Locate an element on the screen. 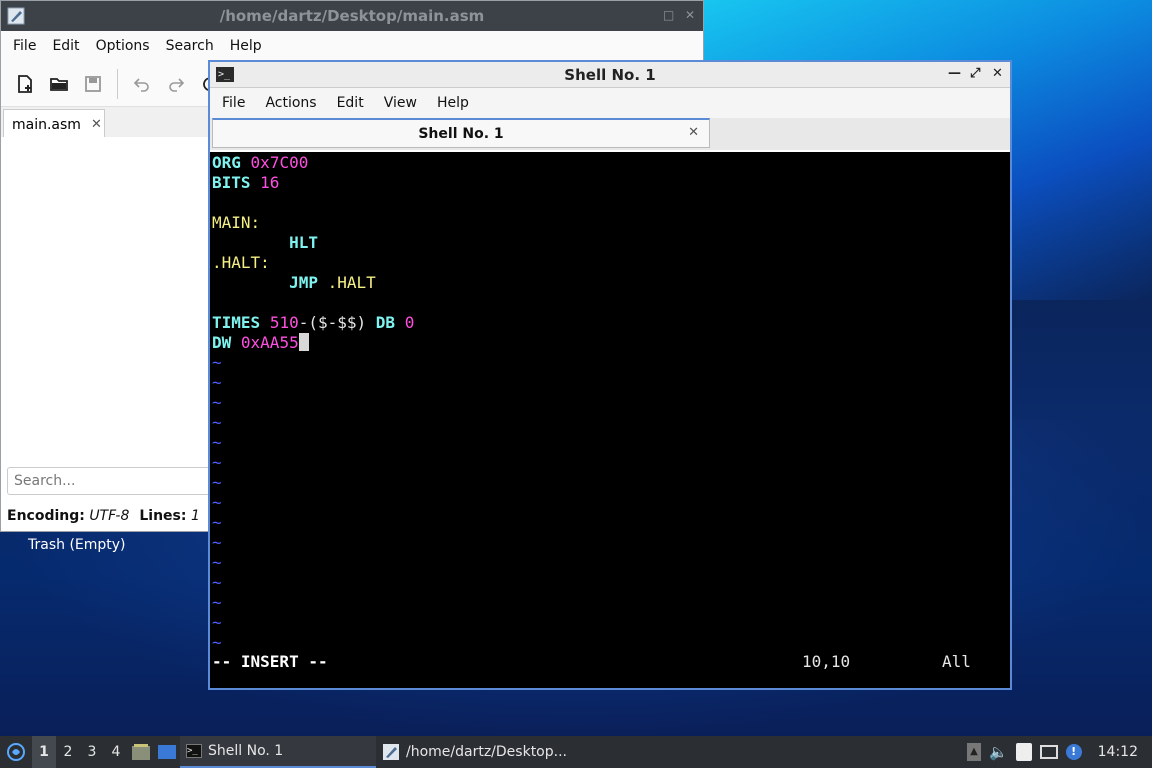  menu-search: Search is located at coordinates (190, 46).